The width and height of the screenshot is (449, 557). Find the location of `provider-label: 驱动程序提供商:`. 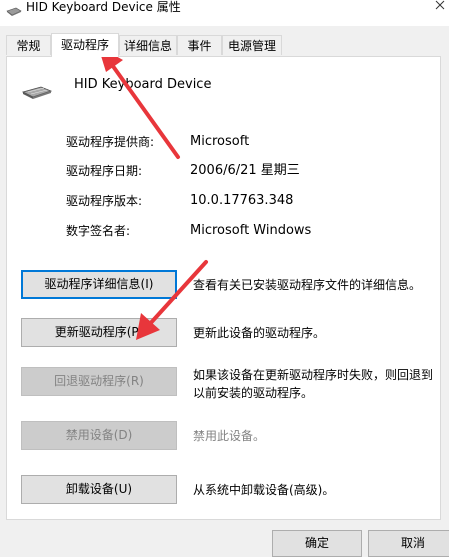

provider-label: 驱动程序提供商: is located at coordinates (110, 142).